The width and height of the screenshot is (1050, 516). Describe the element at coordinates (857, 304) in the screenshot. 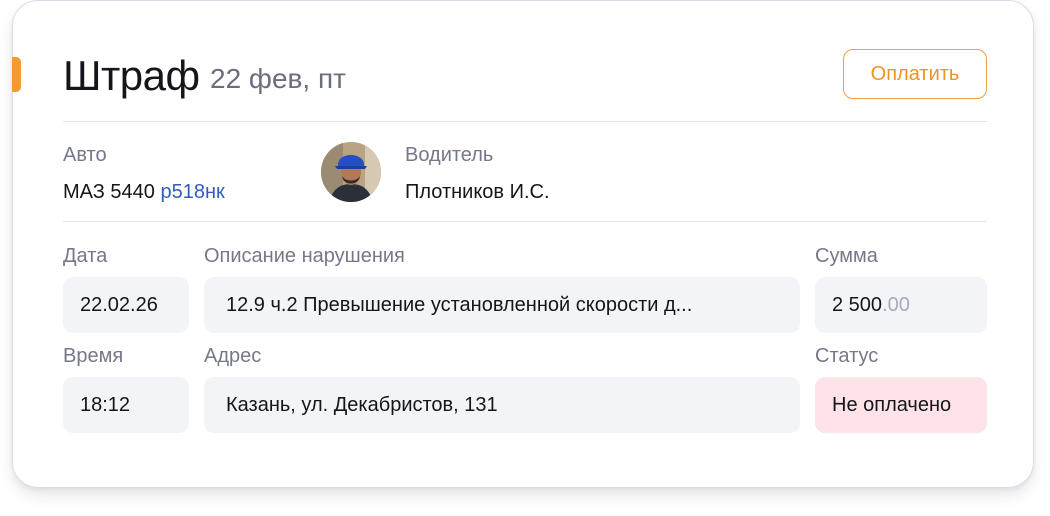

I see `amount-whole: 2 500` at that location.